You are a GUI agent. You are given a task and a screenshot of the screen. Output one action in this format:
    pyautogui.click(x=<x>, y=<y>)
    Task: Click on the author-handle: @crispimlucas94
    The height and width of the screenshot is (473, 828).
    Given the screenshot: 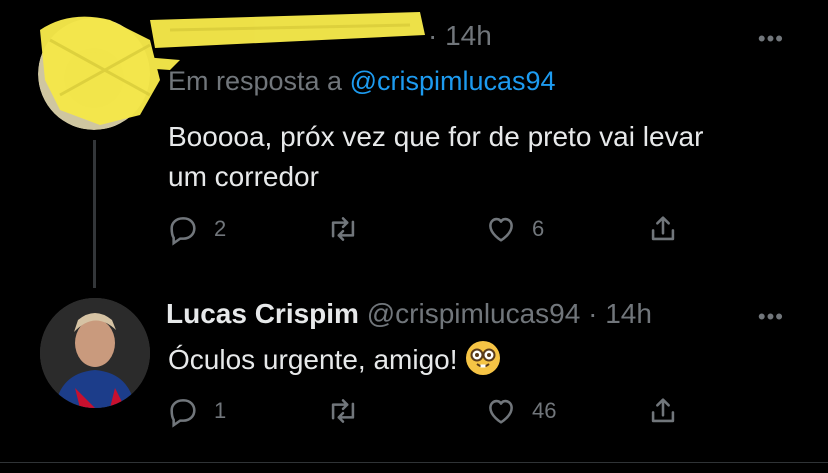 What is the action you would take?
    pyautogui.click(x=474, y=313)
    